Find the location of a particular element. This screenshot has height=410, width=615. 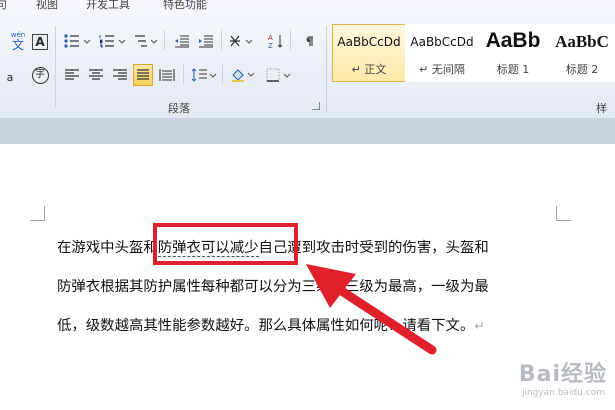

character-border-button: A is located at coordinates (40, 42).